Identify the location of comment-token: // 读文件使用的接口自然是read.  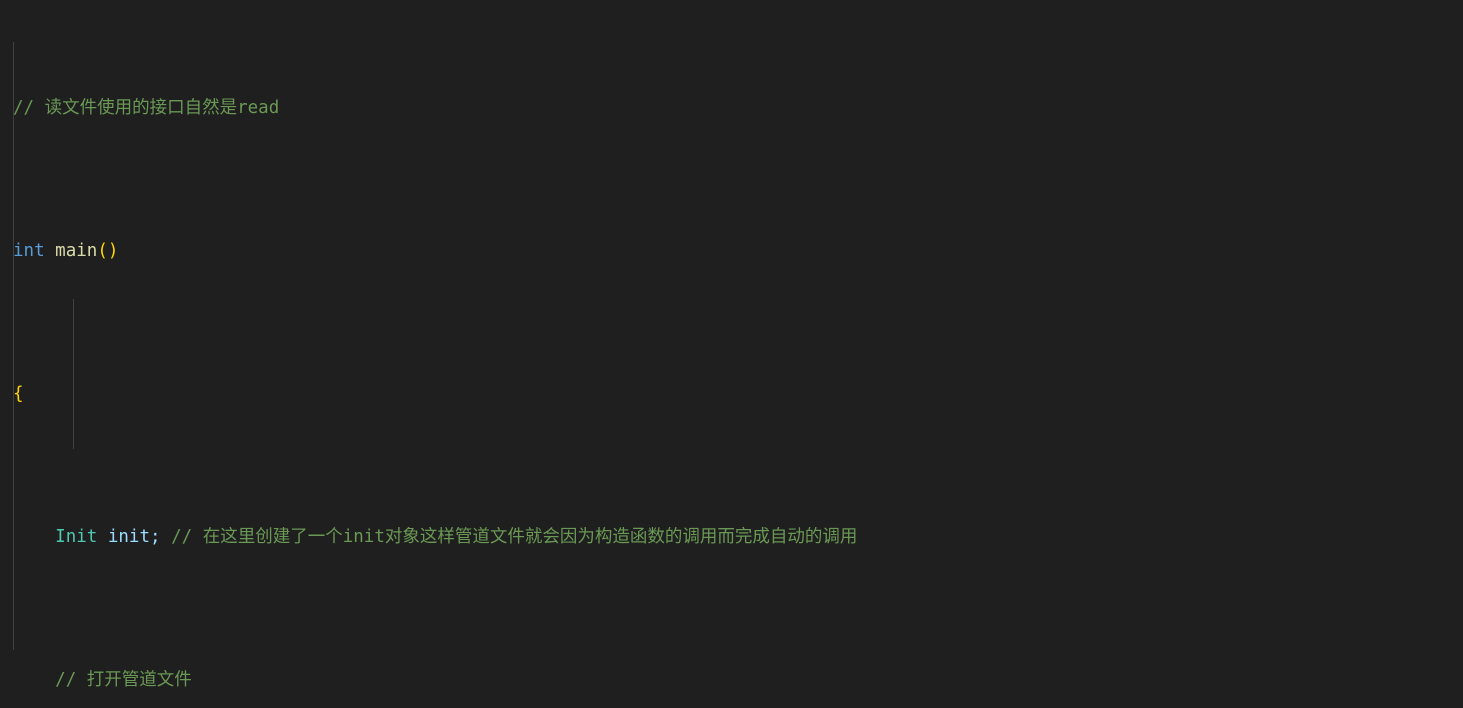
(146, 108).